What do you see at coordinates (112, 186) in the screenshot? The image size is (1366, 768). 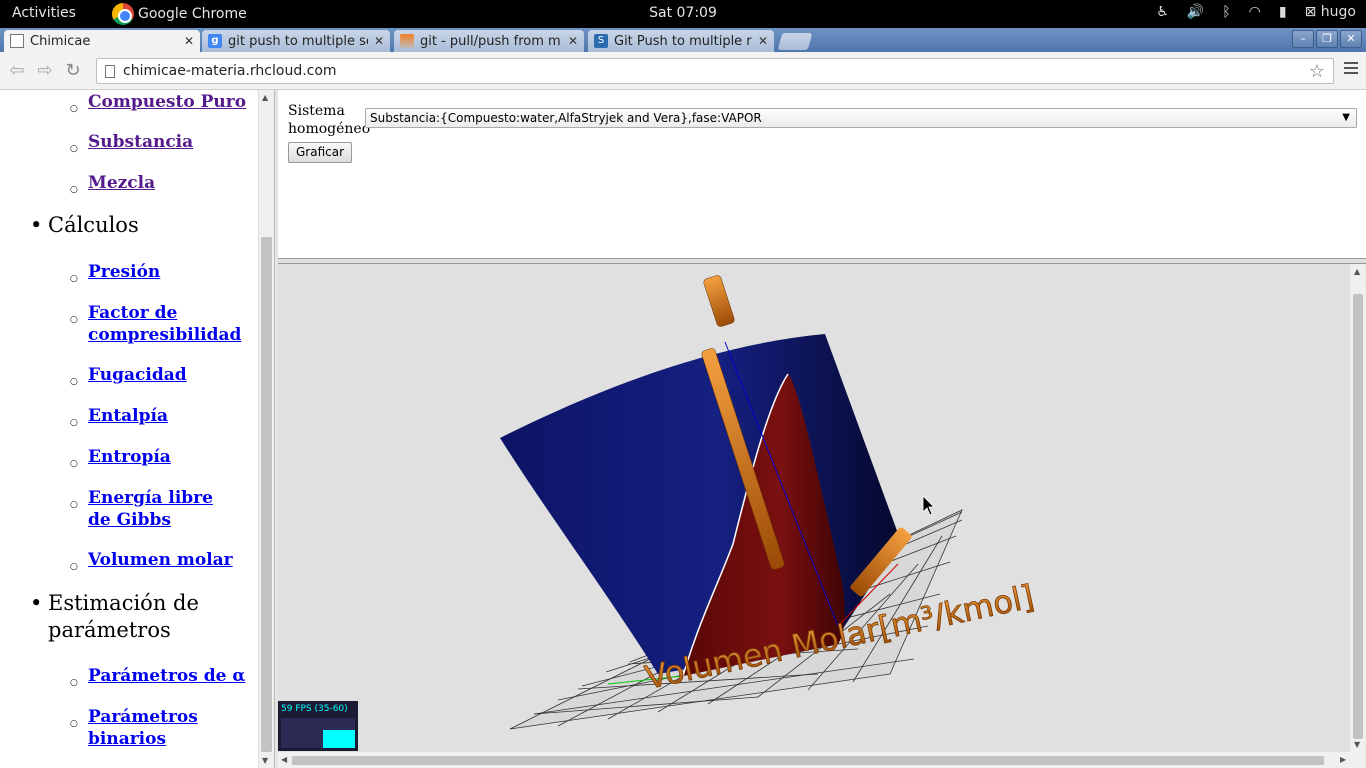 I see `nav-mezcla: Mezcla` at bounding box center [112, 186].